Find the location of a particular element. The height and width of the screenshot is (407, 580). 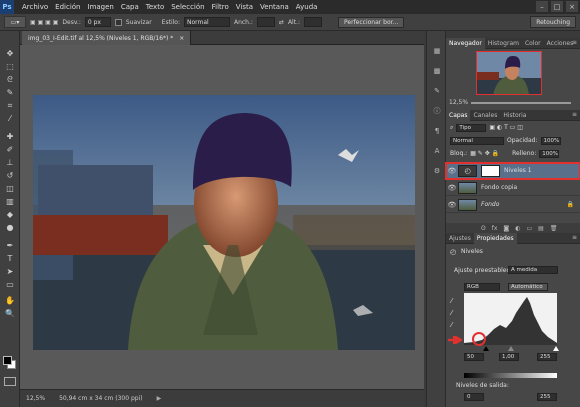

new-layer-icon: ▤ is located at coordinates (541, 228).